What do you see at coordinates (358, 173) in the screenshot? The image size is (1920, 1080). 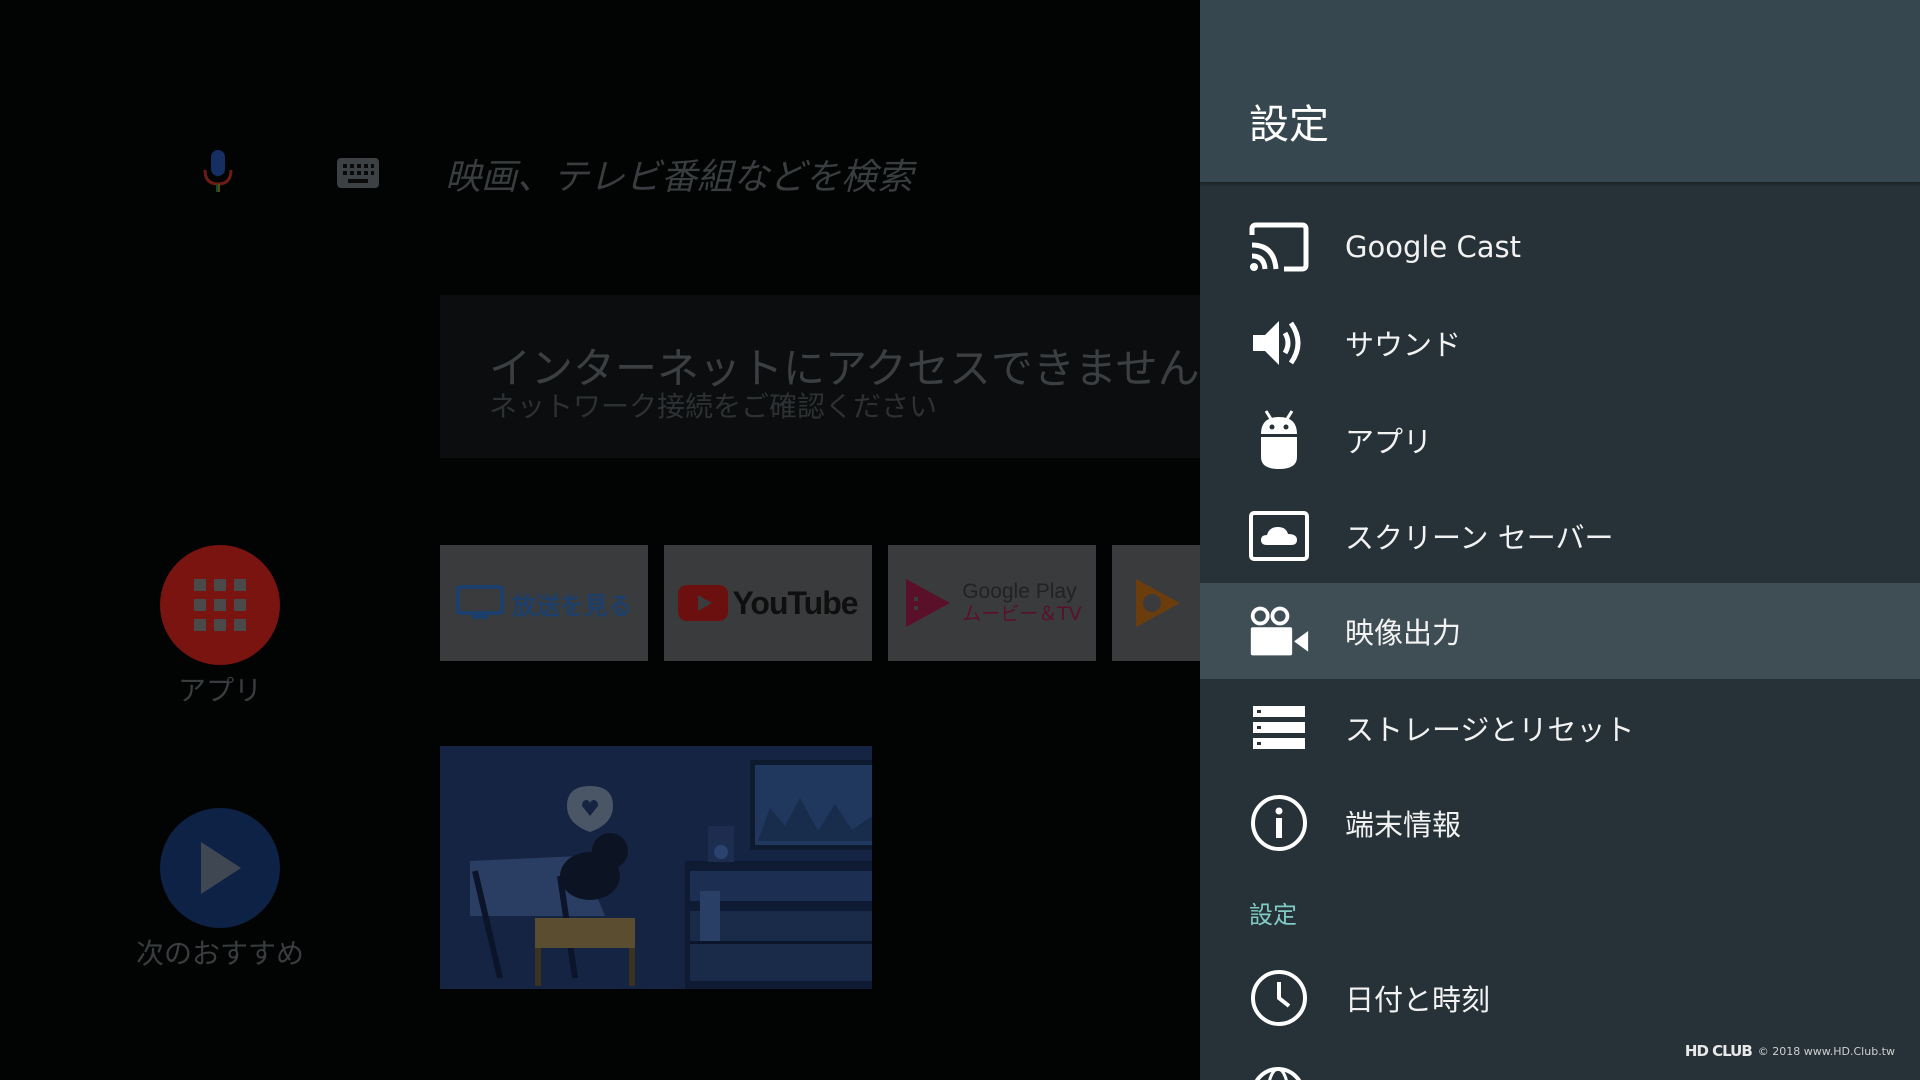 I see `keyboard-icon` at bounding box center [358, 173].